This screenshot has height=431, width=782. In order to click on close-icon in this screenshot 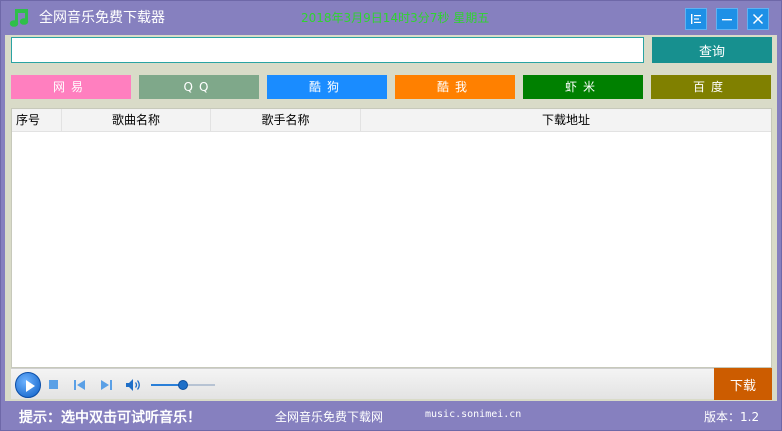, I will do `click(758, 19)`.